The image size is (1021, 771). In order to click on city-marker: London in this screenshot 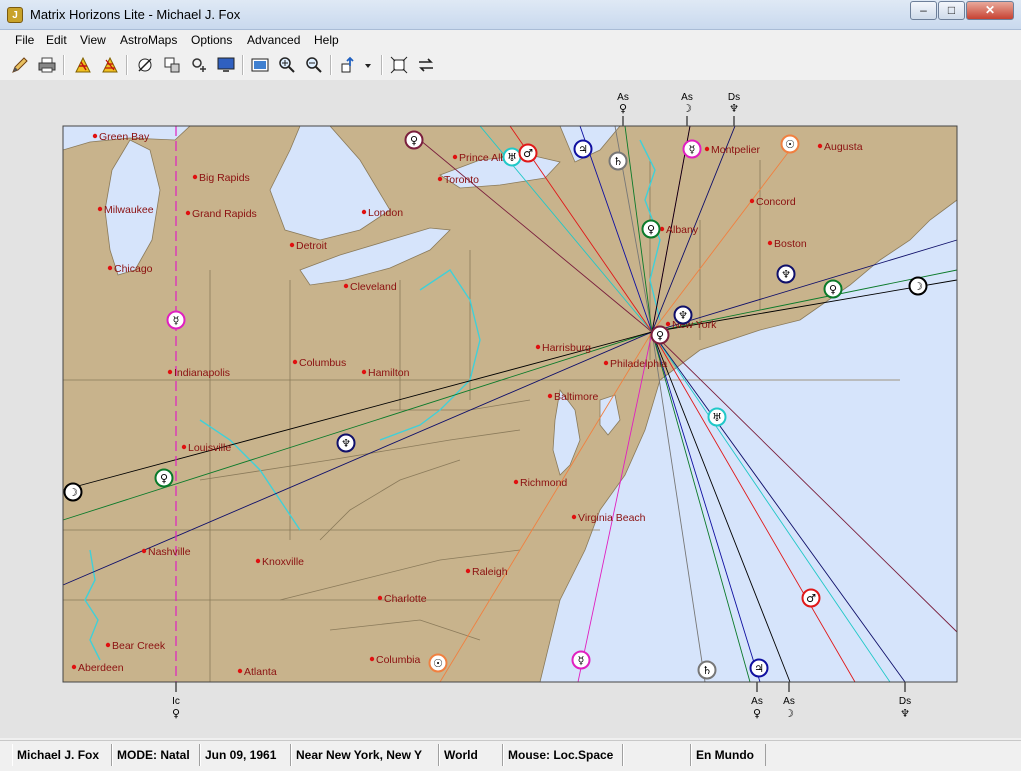, I will do `click(382, 213)`.